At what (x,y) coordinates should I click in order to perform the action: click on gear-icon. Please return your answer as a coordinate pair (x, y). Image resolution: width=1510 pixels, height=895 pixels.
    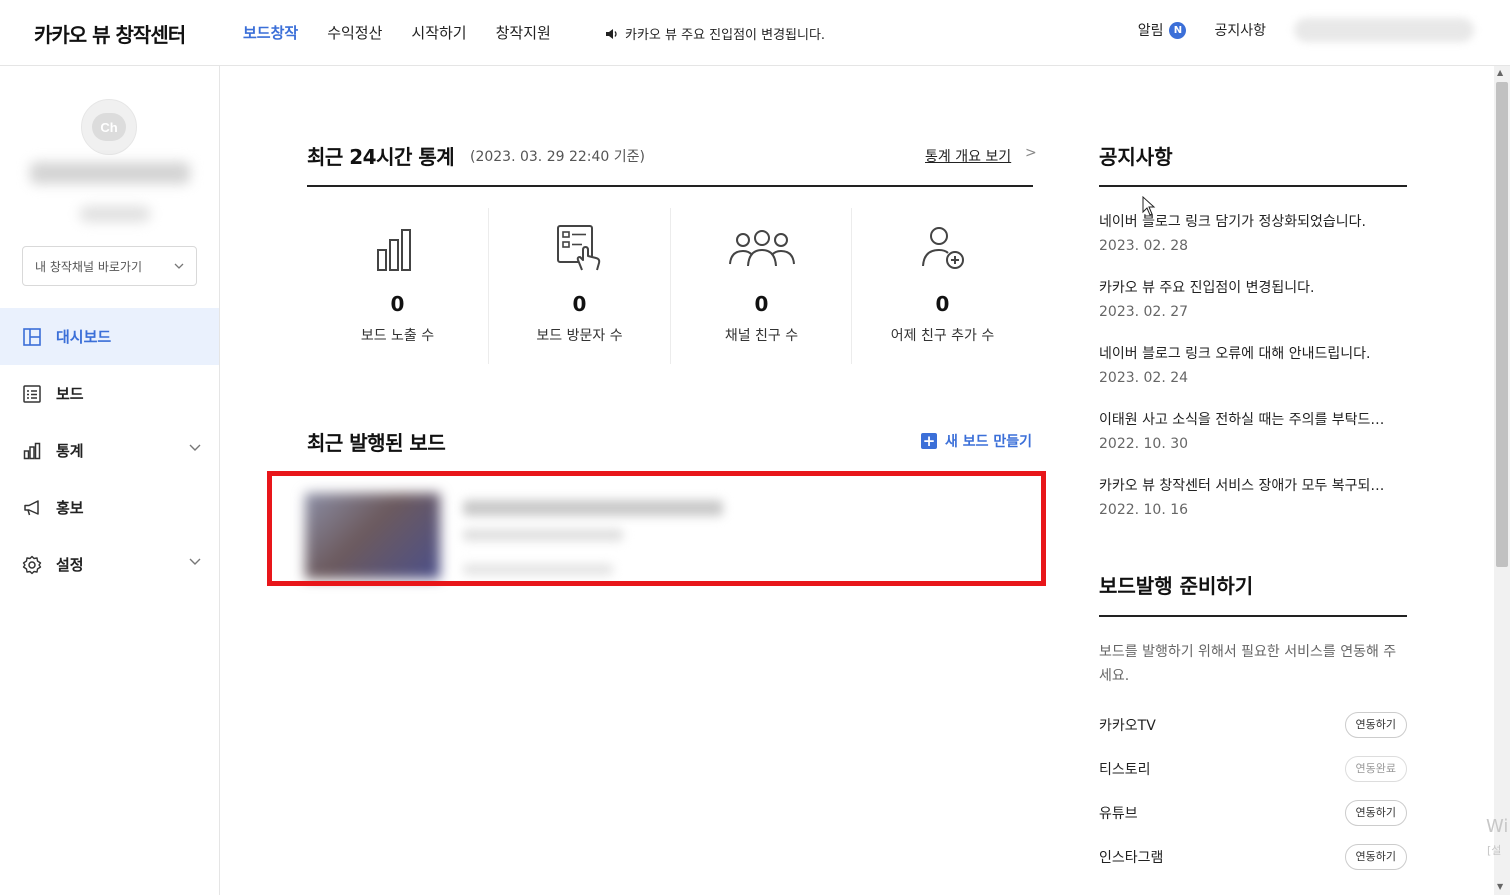
    Looking at the image, I should click on (32, 565).